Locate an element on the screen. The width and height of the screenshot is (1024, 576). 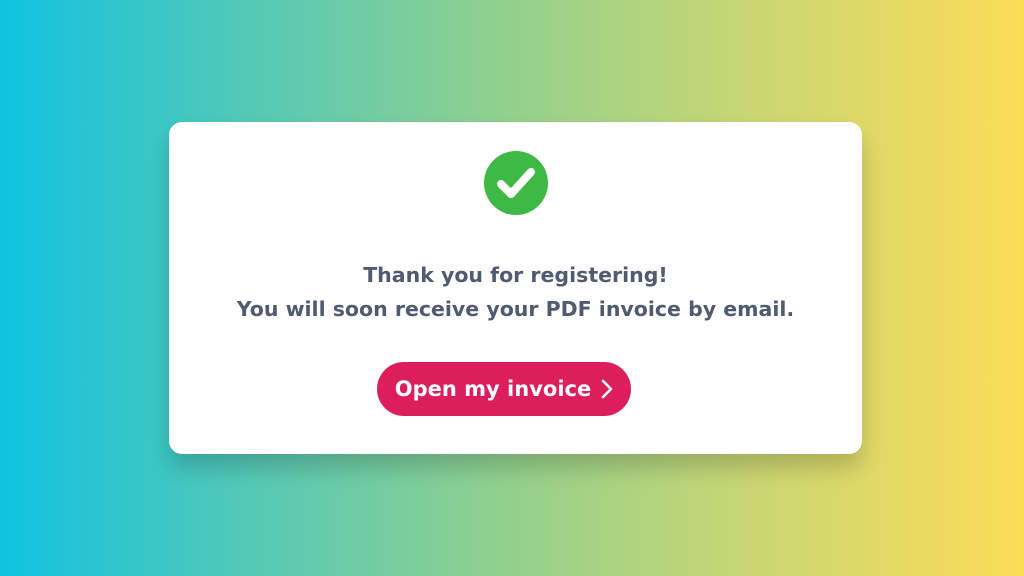
open-invoice-button: Open my invoice is located at coordinates (504, 389).